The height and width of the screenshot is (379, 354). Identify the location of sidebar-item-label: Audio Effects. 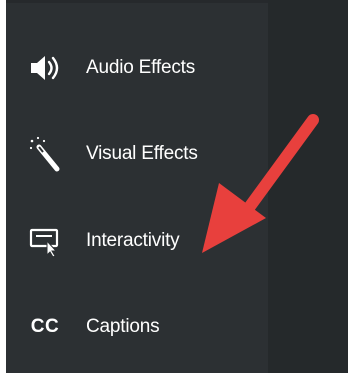
(141, 67).